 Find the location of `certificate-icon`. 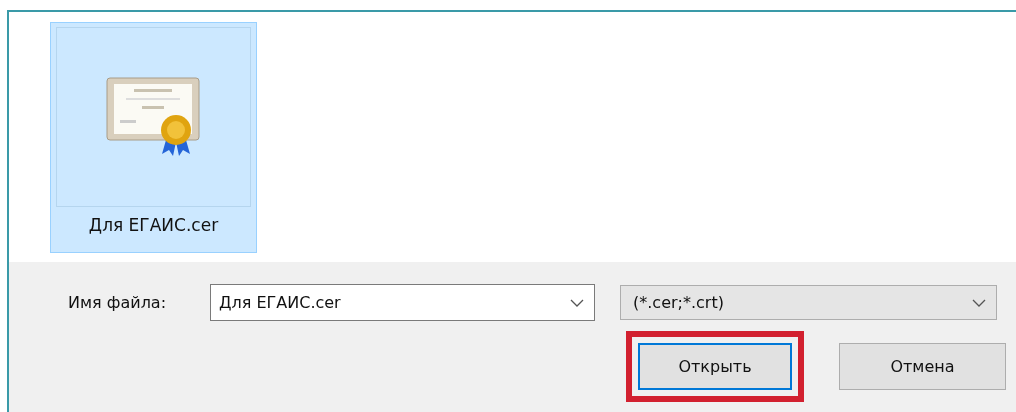

certificate-icon is located at coordinates (153, 117).